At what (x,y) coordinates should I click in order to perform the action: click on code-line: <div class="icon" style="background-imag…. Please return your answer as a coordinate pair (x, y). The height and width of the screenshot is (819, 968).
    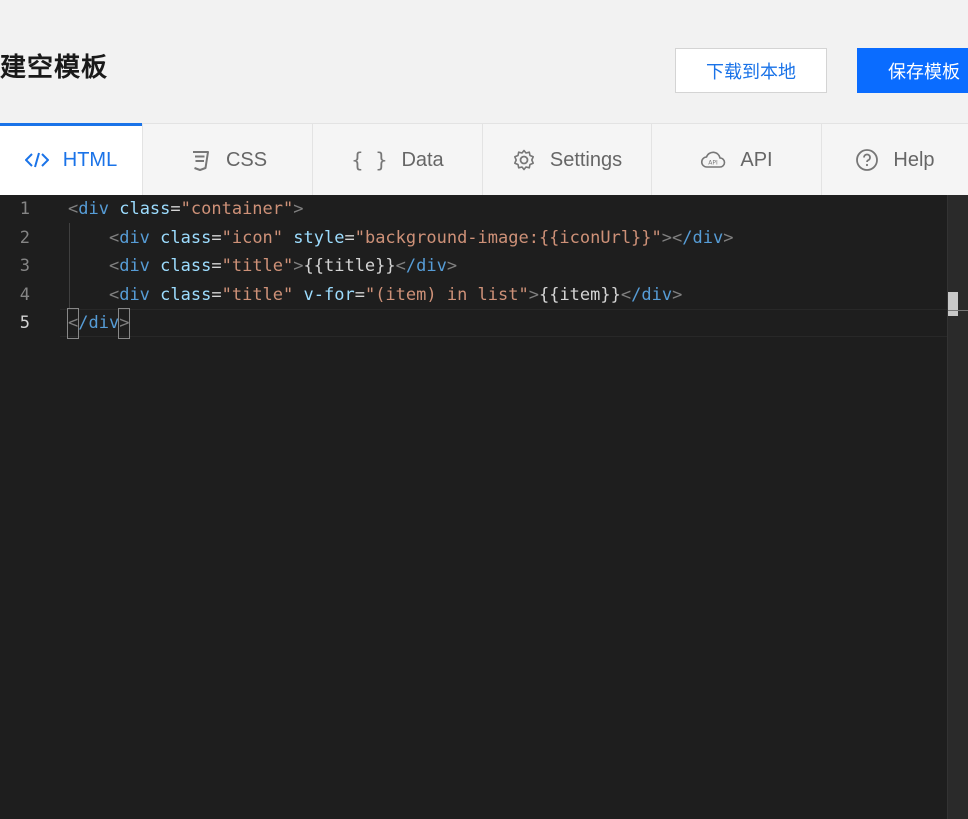
    Looking at the image, I should click on (401, 238).